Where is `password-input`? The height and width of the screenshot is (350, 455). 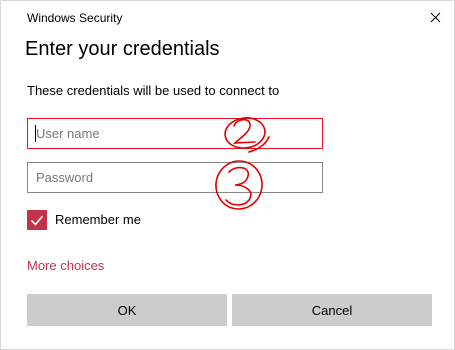 password-input is located at coordinates (175, 177).